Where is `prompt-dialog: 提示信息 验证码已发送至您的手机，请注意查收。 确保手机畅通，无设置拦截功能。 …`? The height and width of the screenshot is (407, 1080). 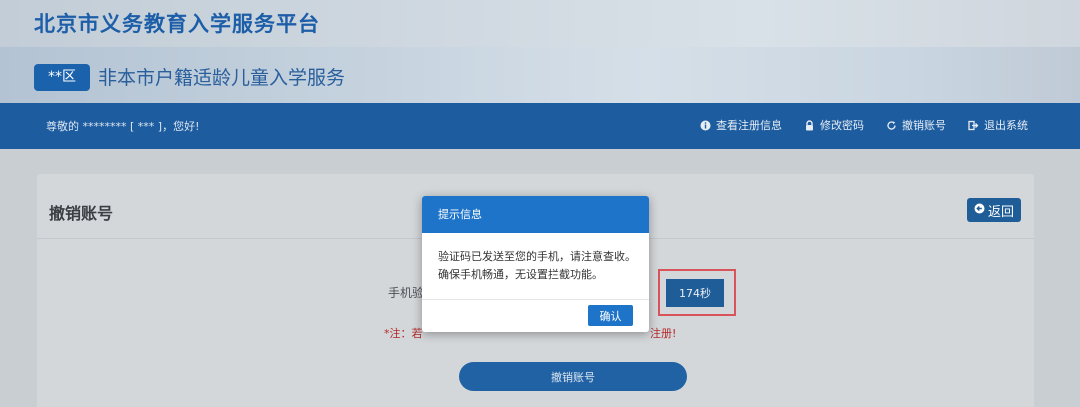
prompt-dialog: 提示信息 验证码已发送至您的手机，请注意查收。 确保手机畅通，无设置拦截功能。 … is located at coordinates (535, 264).